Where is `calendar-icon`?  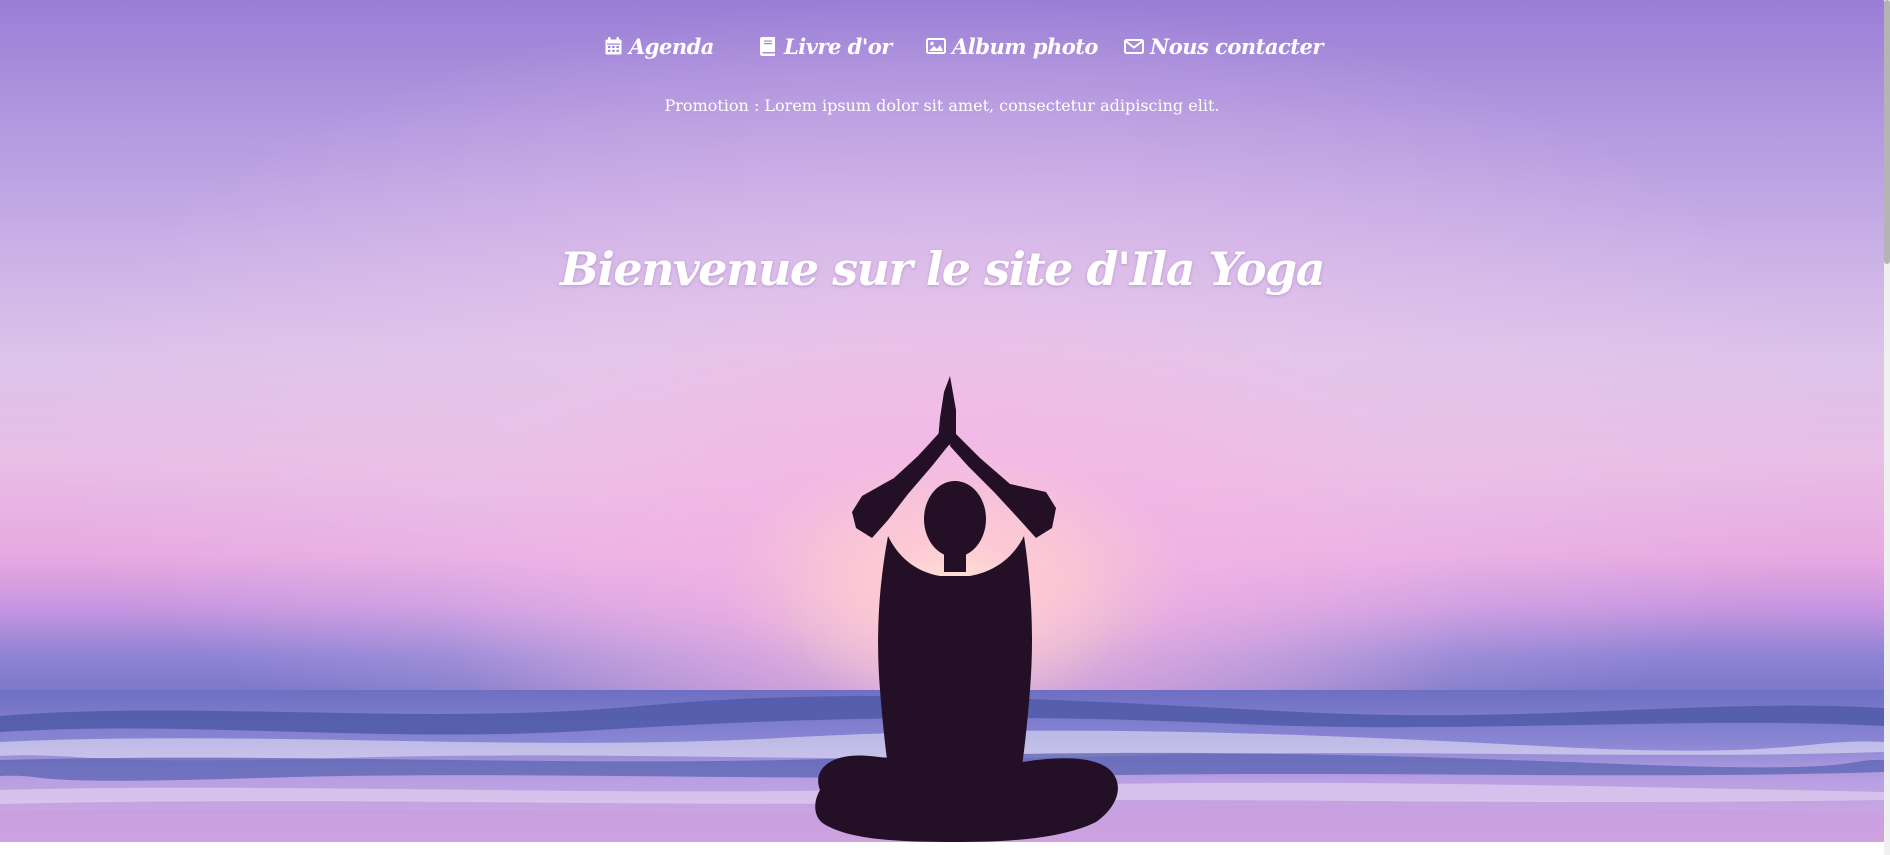
calendar-icon is located at coordinates (613, 46).